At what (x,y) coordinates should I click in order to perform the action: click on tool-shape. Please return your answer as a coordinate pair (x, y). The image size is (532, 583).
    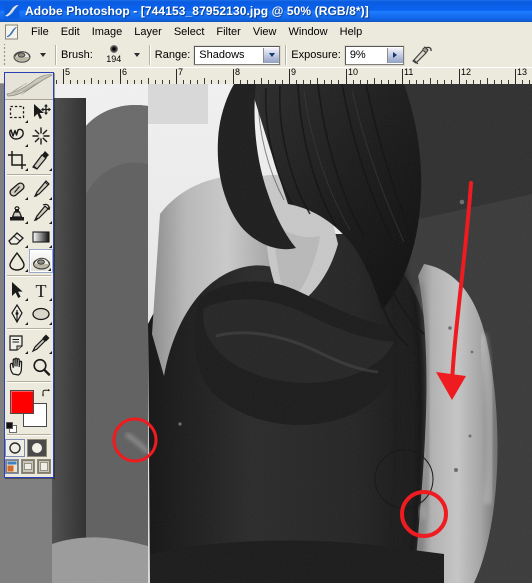
    Looking at the image, I should click on (41, 314).